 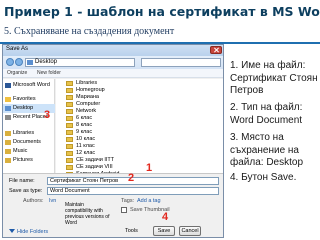 What do you see at coordinates (216, 50) in the screenshot?
I see `close-icon` at bounding box center [216, 50].